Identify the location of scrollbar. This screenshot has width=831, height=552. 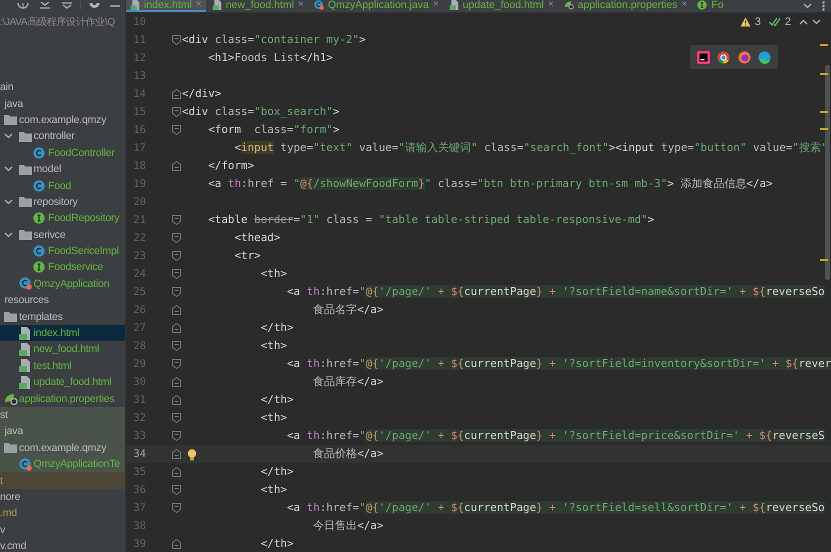
(827, 172).